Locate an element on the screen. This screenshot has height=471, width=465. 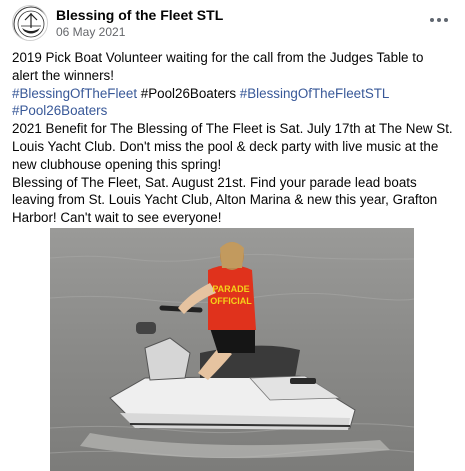
post-text-line: Harbor! Can't wait to see everyone! is located at coordinates (117, 218).